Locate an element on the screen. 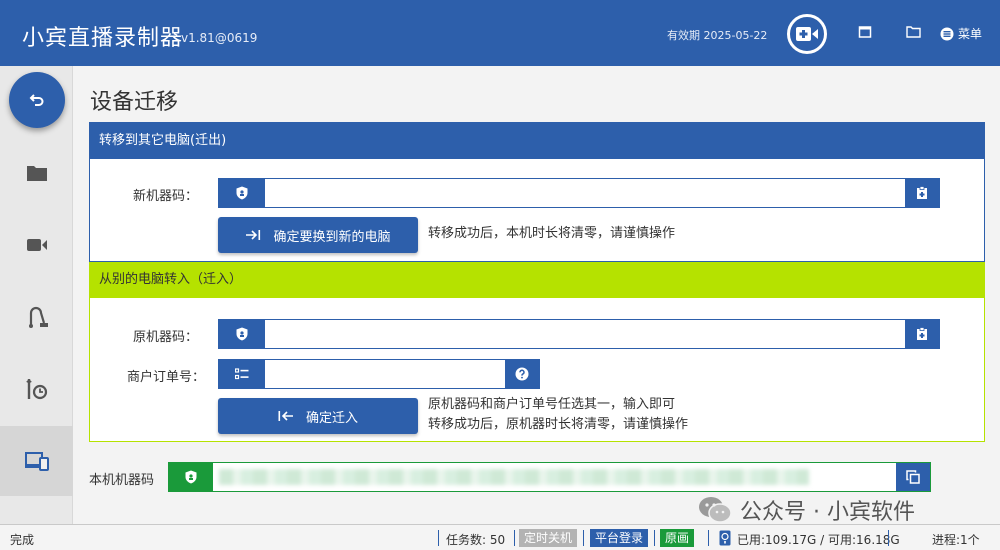  title-bar: 小宾直播录制器 v1.81@0619 有效期 2025-05-22 菜单 is located at coordinates (500, 33).